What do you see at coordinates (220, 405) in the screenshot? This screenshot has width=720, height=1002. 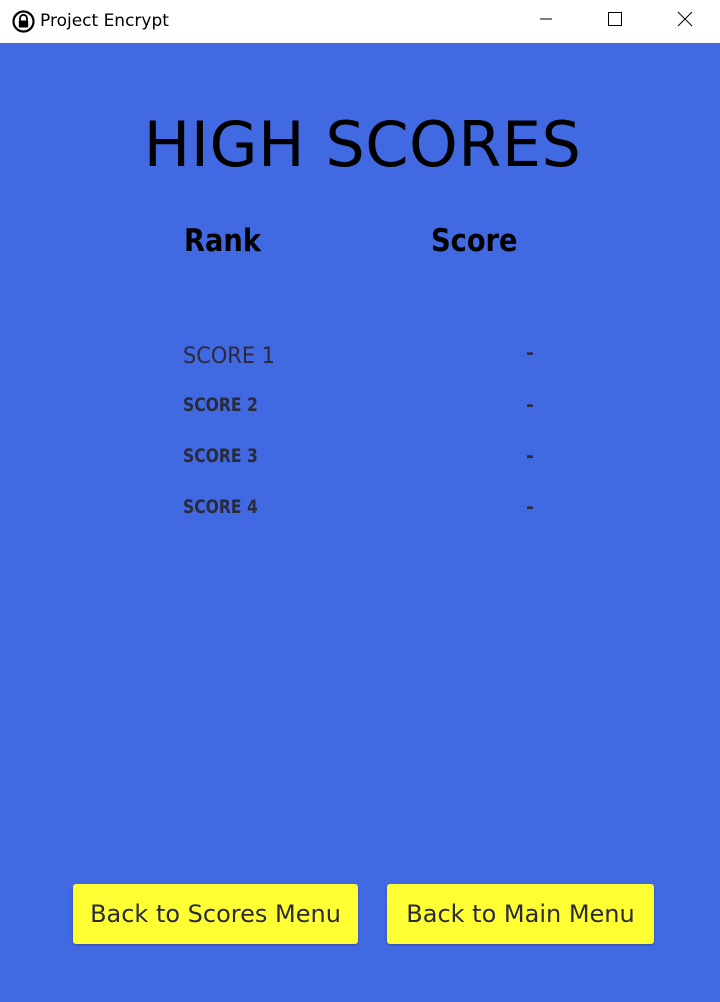 I see `score-row-label: SCORE 2` at bounding box center [220, 405].